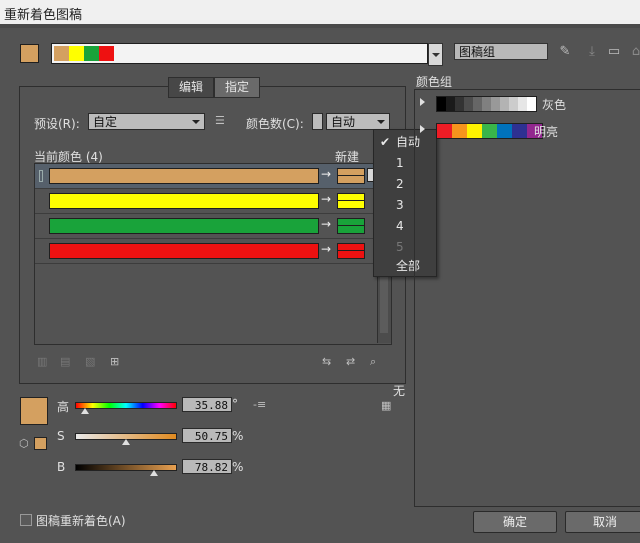 The width and height of the screenshot is (640, 543). I want to click on tab-assign: 指定, so click(237, 87).